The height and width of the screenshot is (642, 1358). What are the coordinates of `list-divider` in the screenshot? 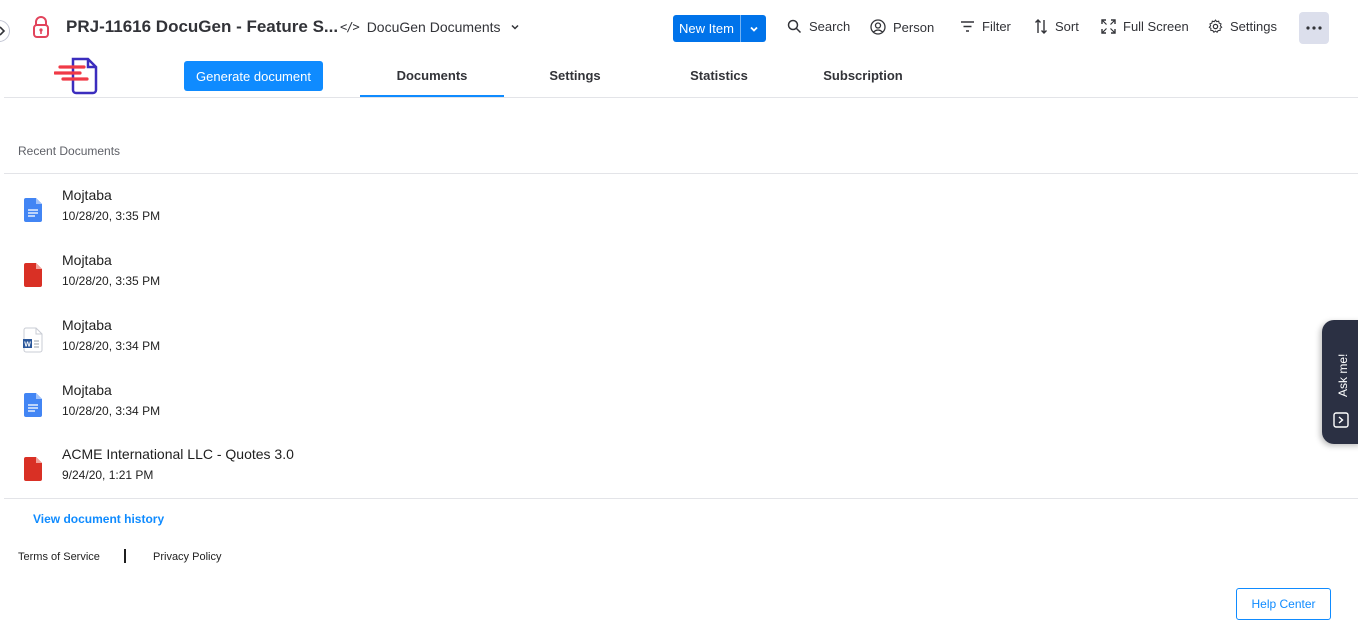 It's located at (681, 498).